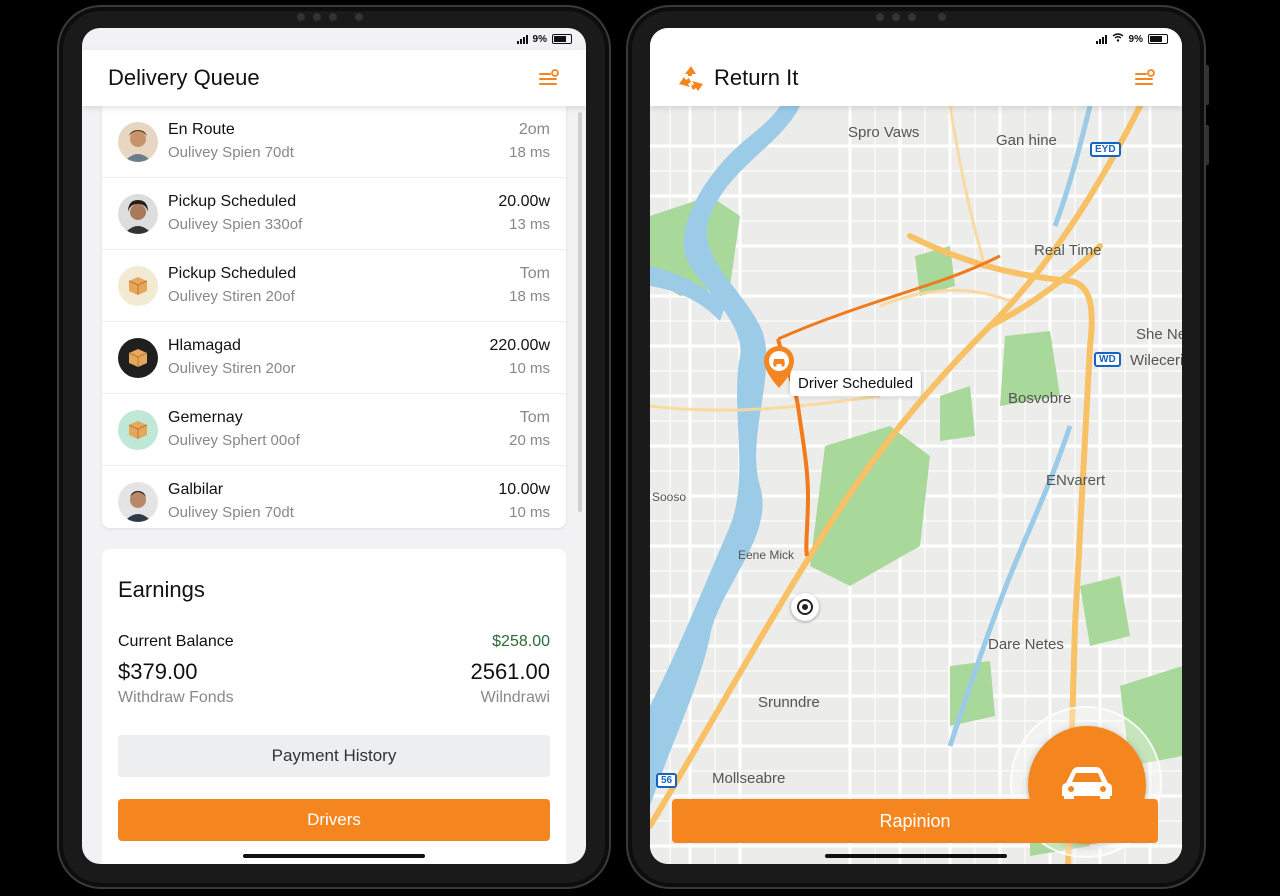  What do you see at coordinates (749, 778) in the screenshot?
I see `map-label: Mollseabre` at bounding box center [749, 778].